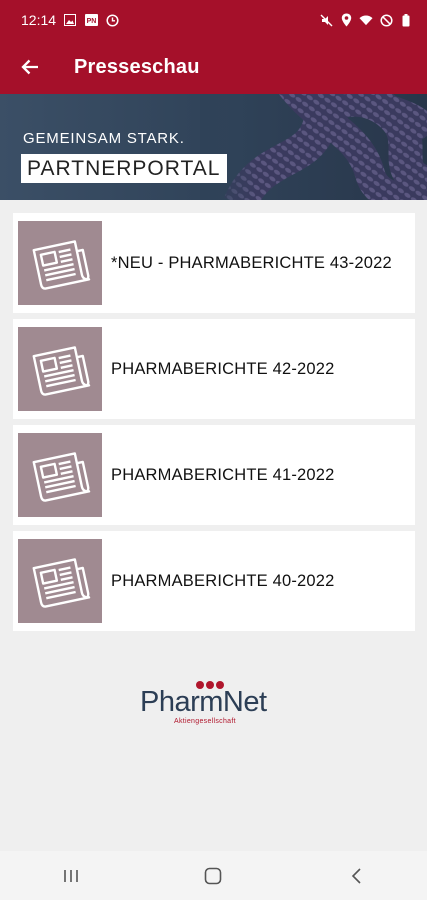 The image size is (427, 900). I want to click on pn-icon: PN, so click(91, 20).